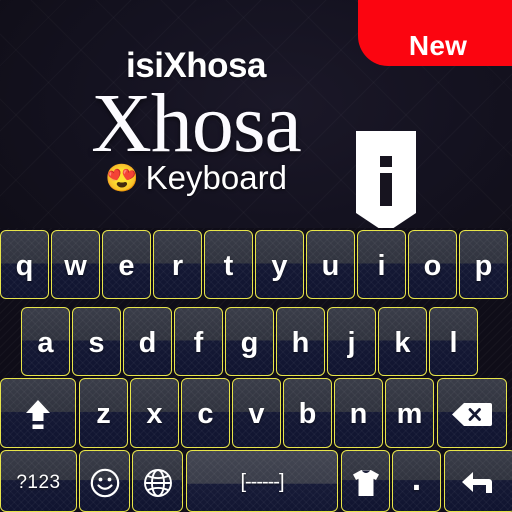  I want to click on key-d: d, so click(147, 341).